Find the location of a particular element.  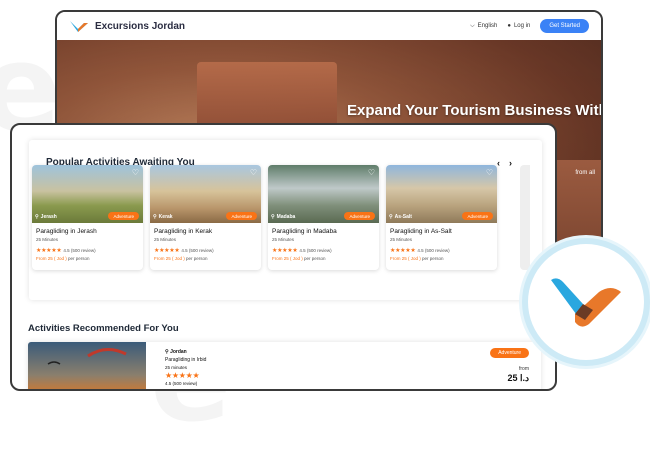

recommended-rating: 4.5 (500 review) is located at coordinates (181, 383).